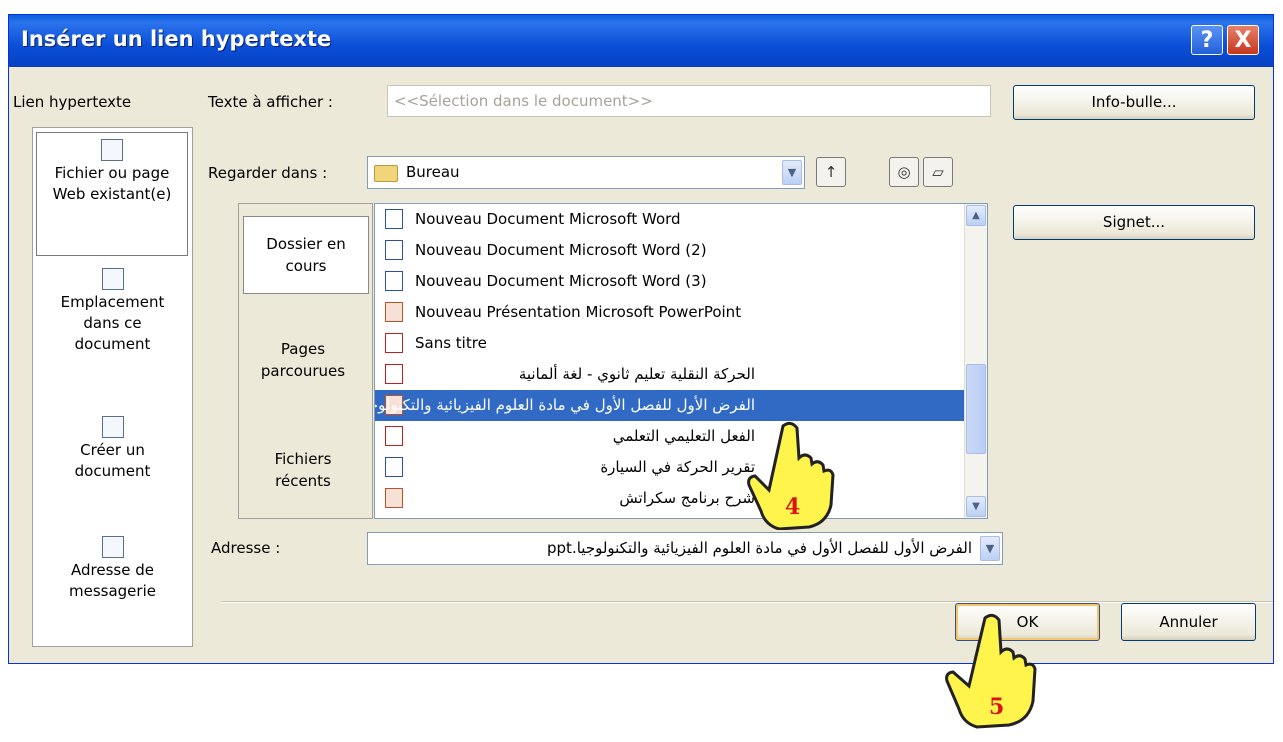 This screenshot has width=1283, height=742. Describe the element at coordinates (670, 343) in the screenshot. I see `file-list-item: Sans titre` at that location.